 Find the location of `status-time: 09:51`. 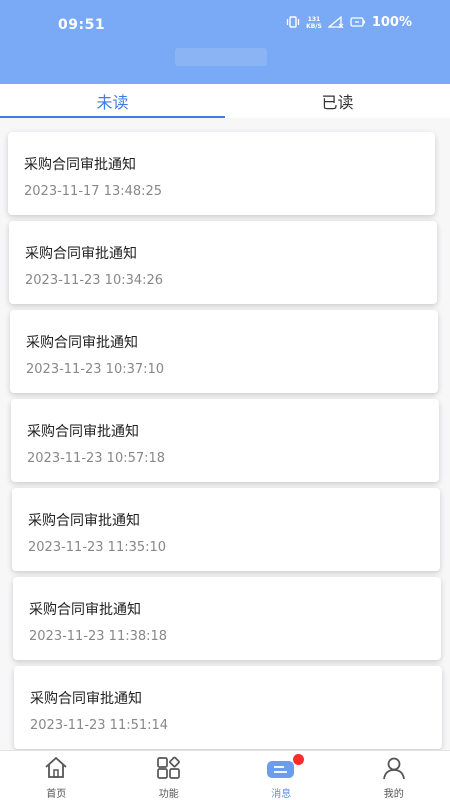

status-time: 09:51 is located at coordinates (82, 25).